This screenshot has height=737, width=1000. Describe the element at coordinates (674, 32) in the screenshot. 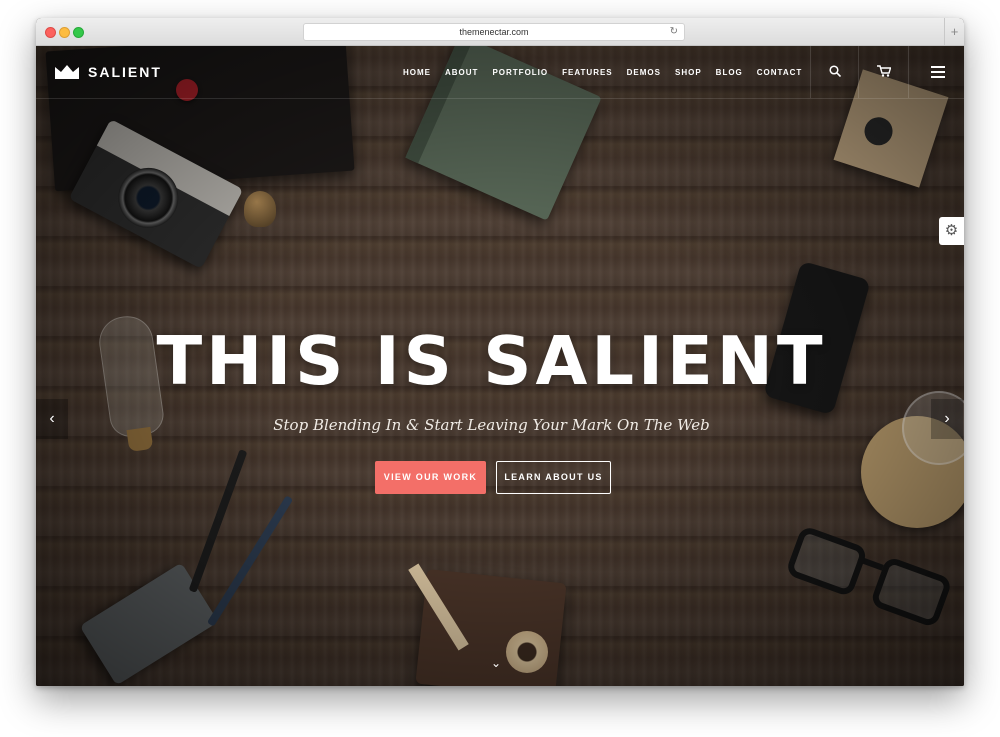

I see `reload-icon: ↻` at that location.